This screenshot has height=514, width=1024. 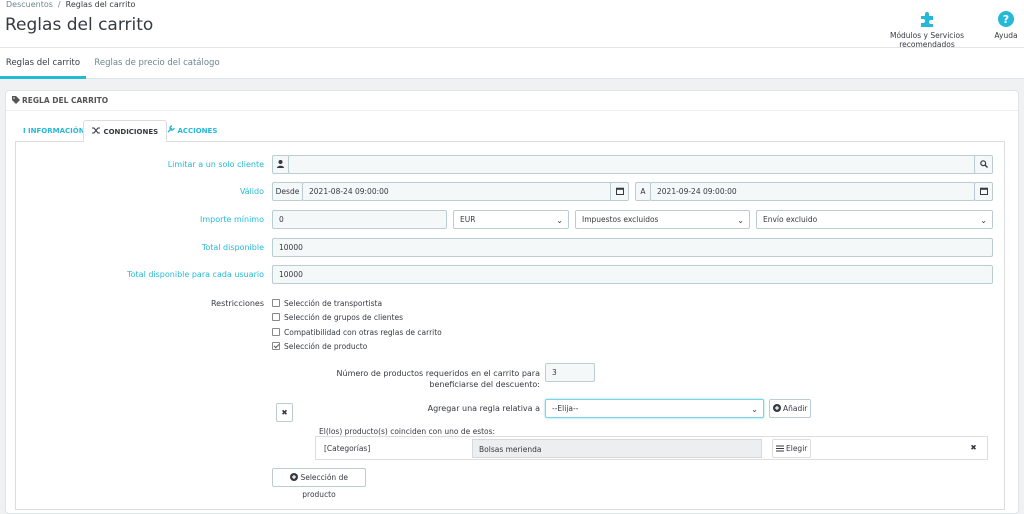 What do you see at coordinates (874, 219) in the screenshot?
I see `shipping-select: Envío excluido ⌄` at bounding box center [874, 219].